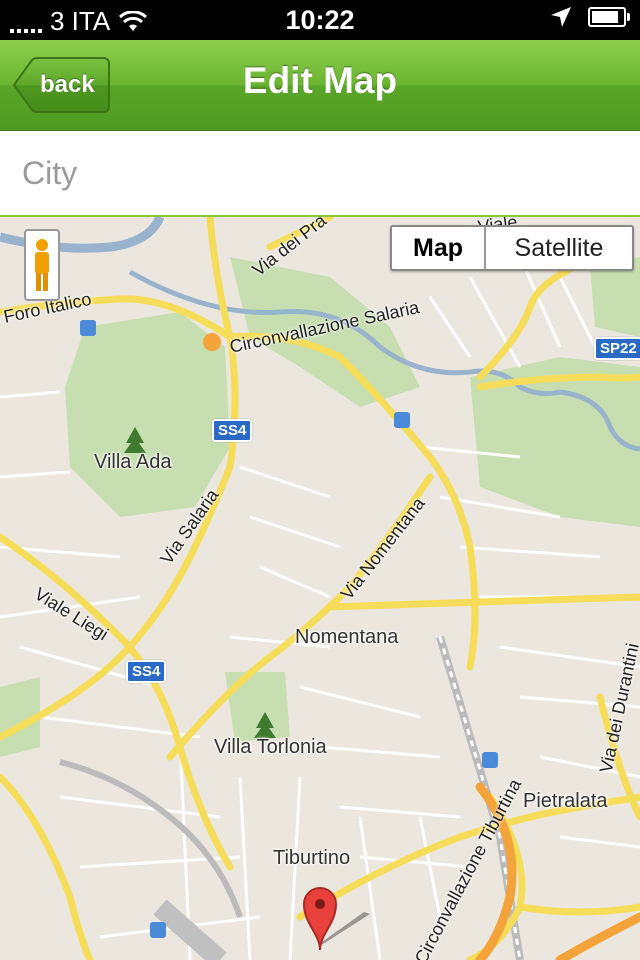 Image resolution: width=640 pixels, height=960 pixels. I want to click on battery-icon, so click(609, 17).